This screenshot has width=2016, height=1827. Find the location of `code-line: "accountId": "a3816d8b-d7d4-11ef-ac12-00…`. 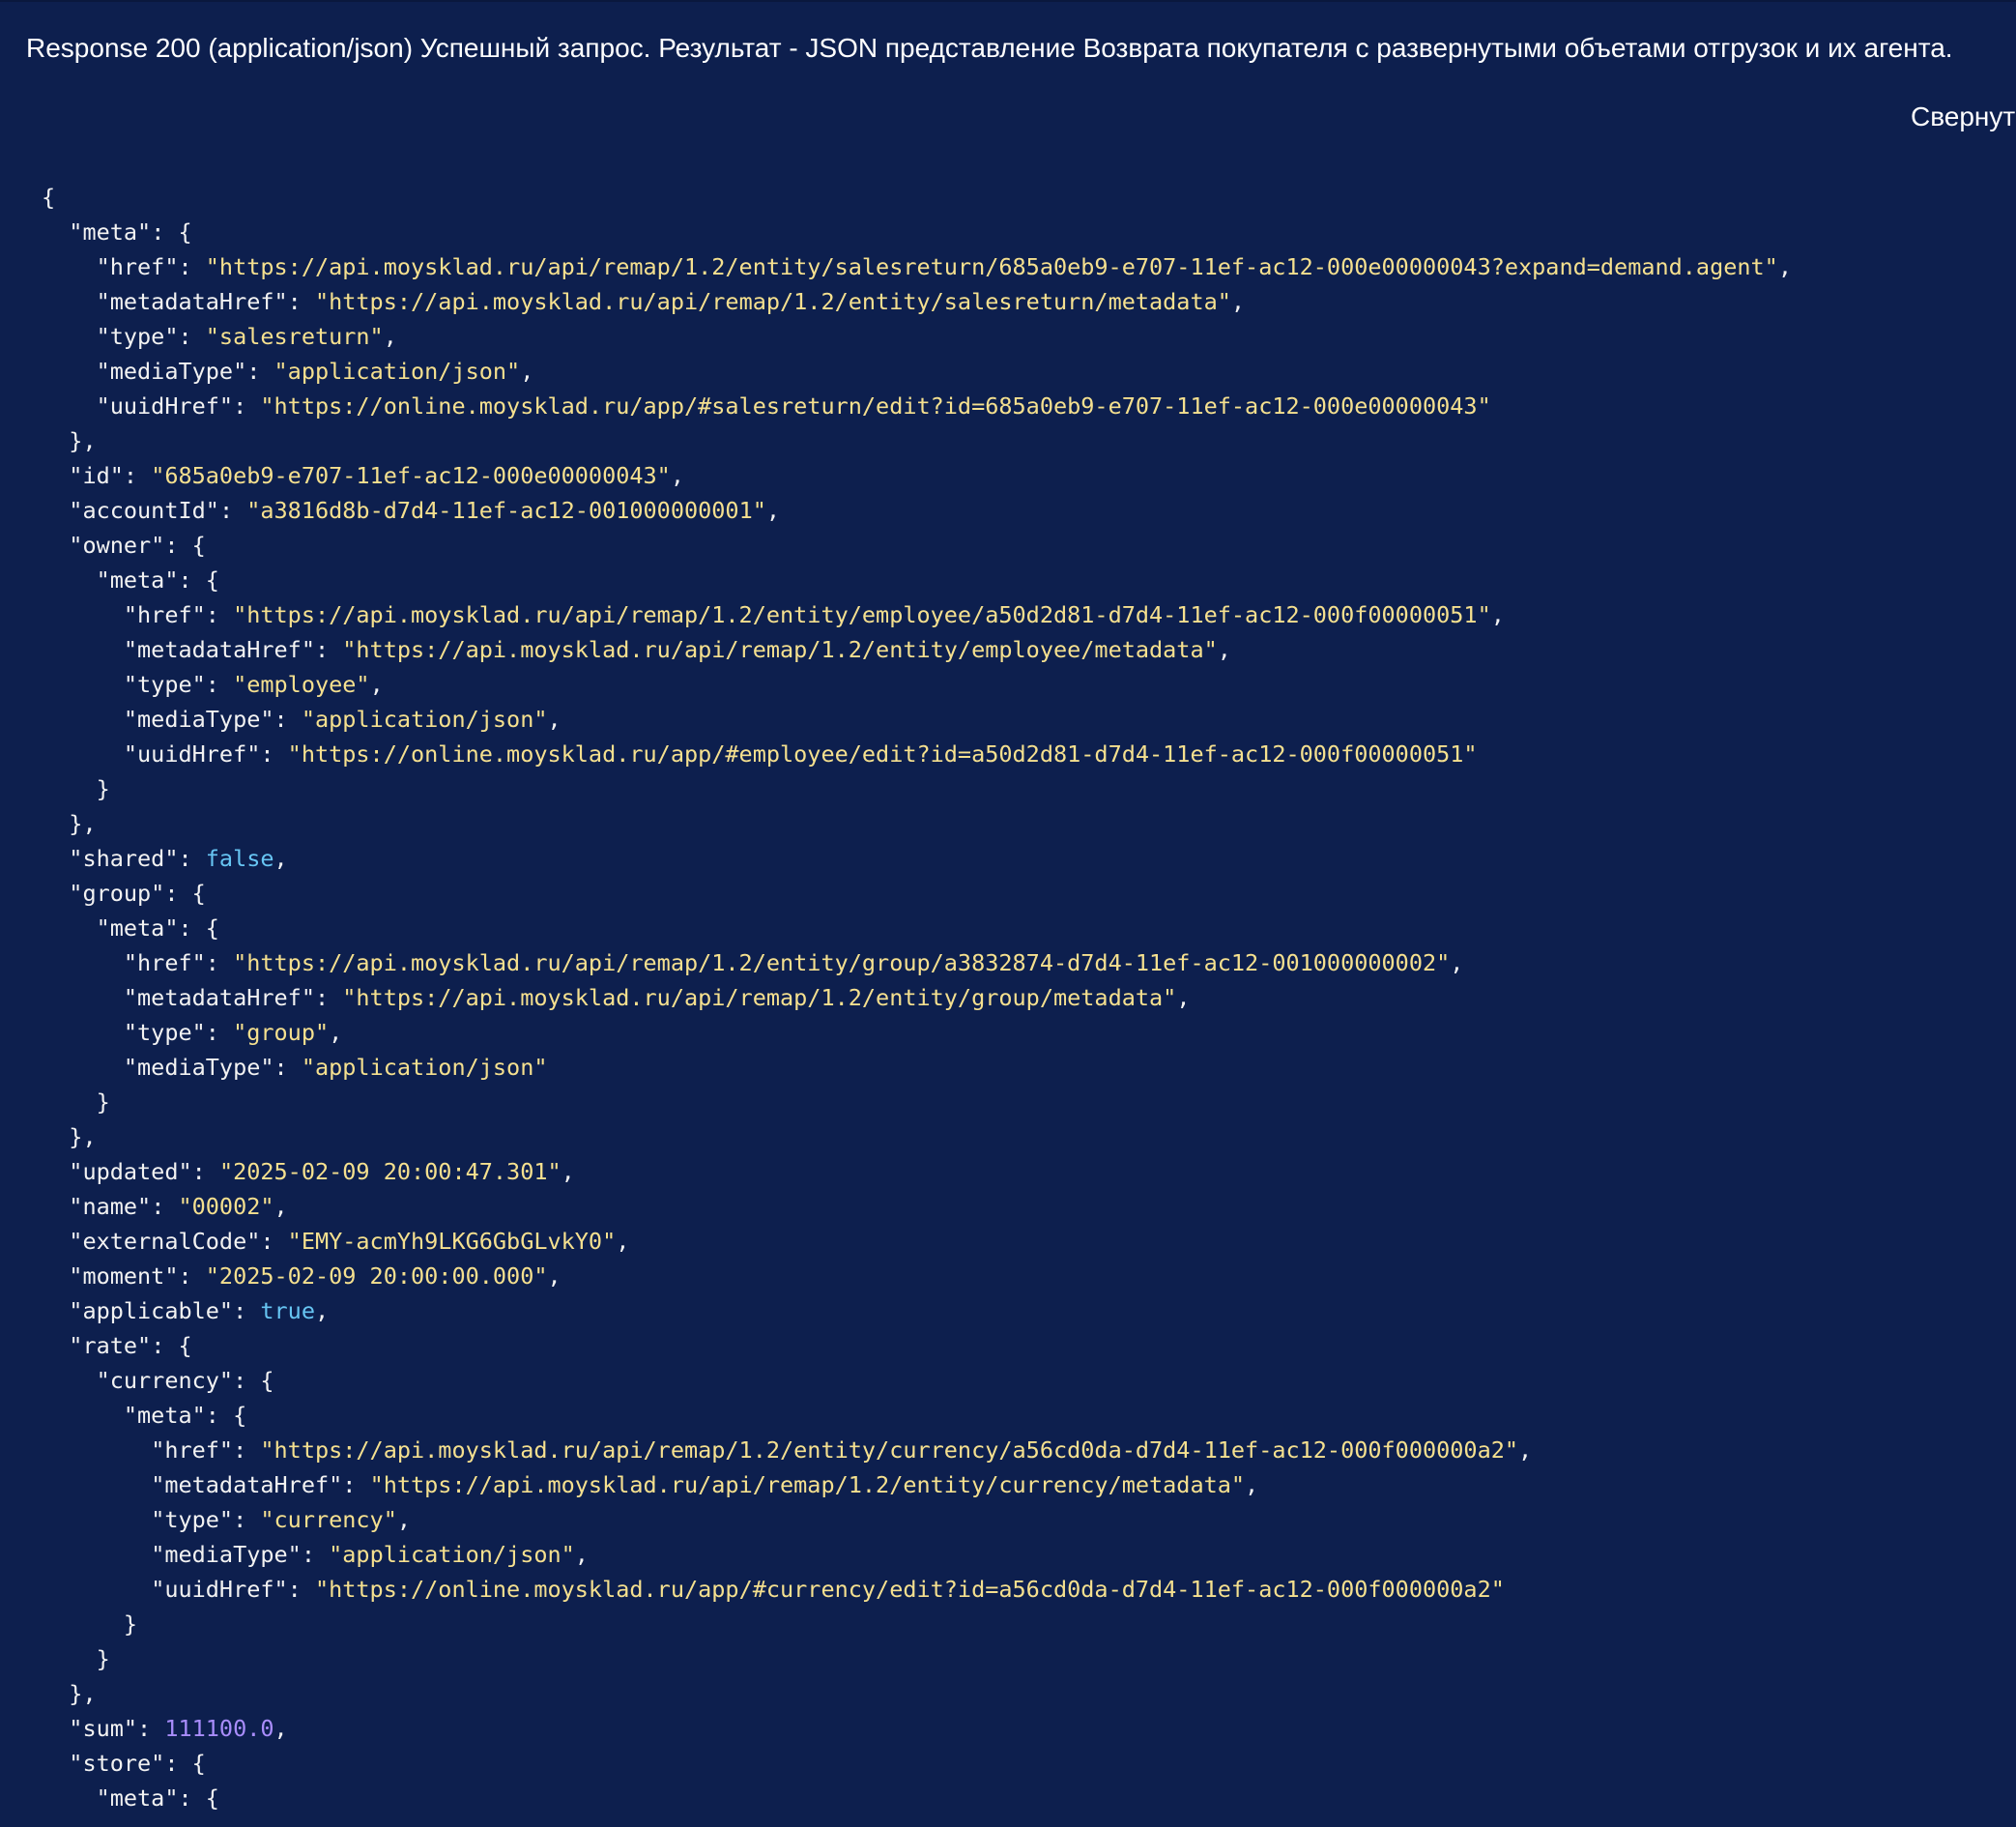

code-line: "accountId": "a3816d8b-d7d4-11ef-ac12-00… is located at coordinates (917, 510).